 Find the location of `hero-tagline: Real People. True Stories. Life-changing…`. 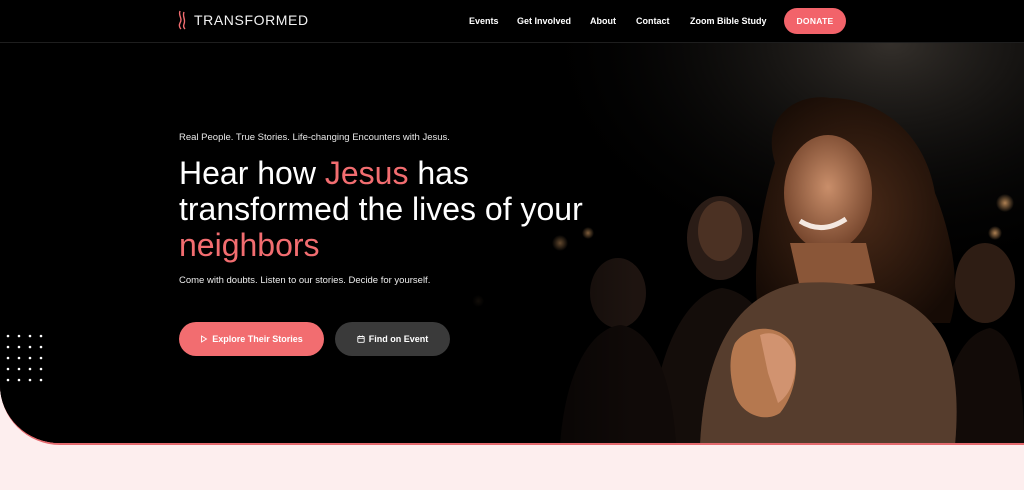

hero-tagline: Real People. True Stories. Life-changing… is located at coordinates (314, 137).